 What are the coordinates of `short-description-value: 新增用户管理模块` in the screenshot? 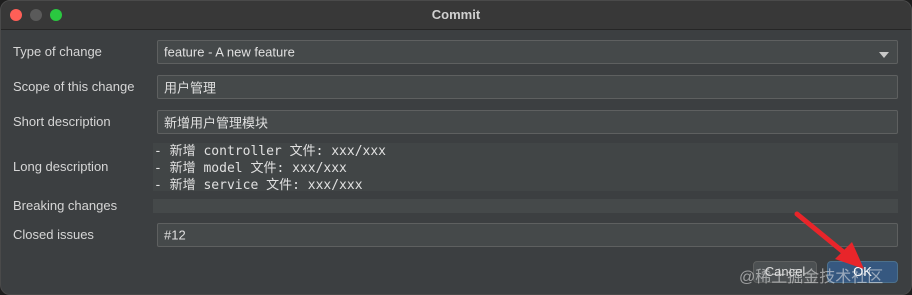 It's located at (216, 123).